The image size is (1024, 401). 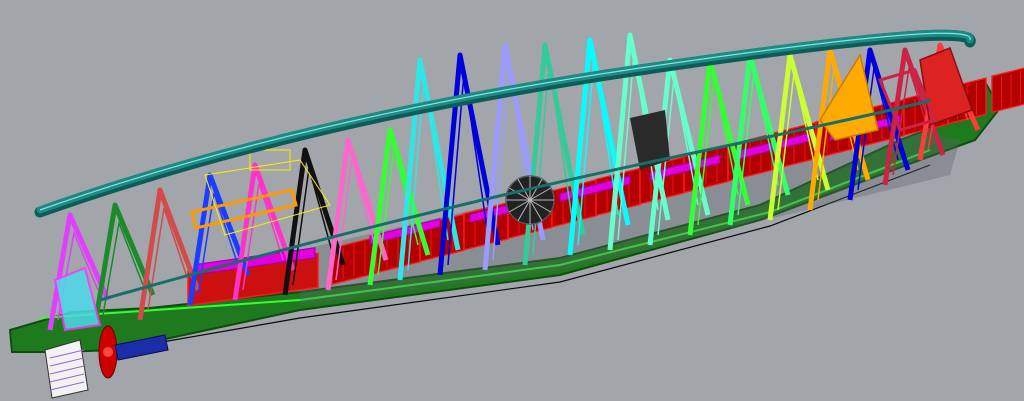 I want to click on propeller-hub, so click(x=108, y=352).